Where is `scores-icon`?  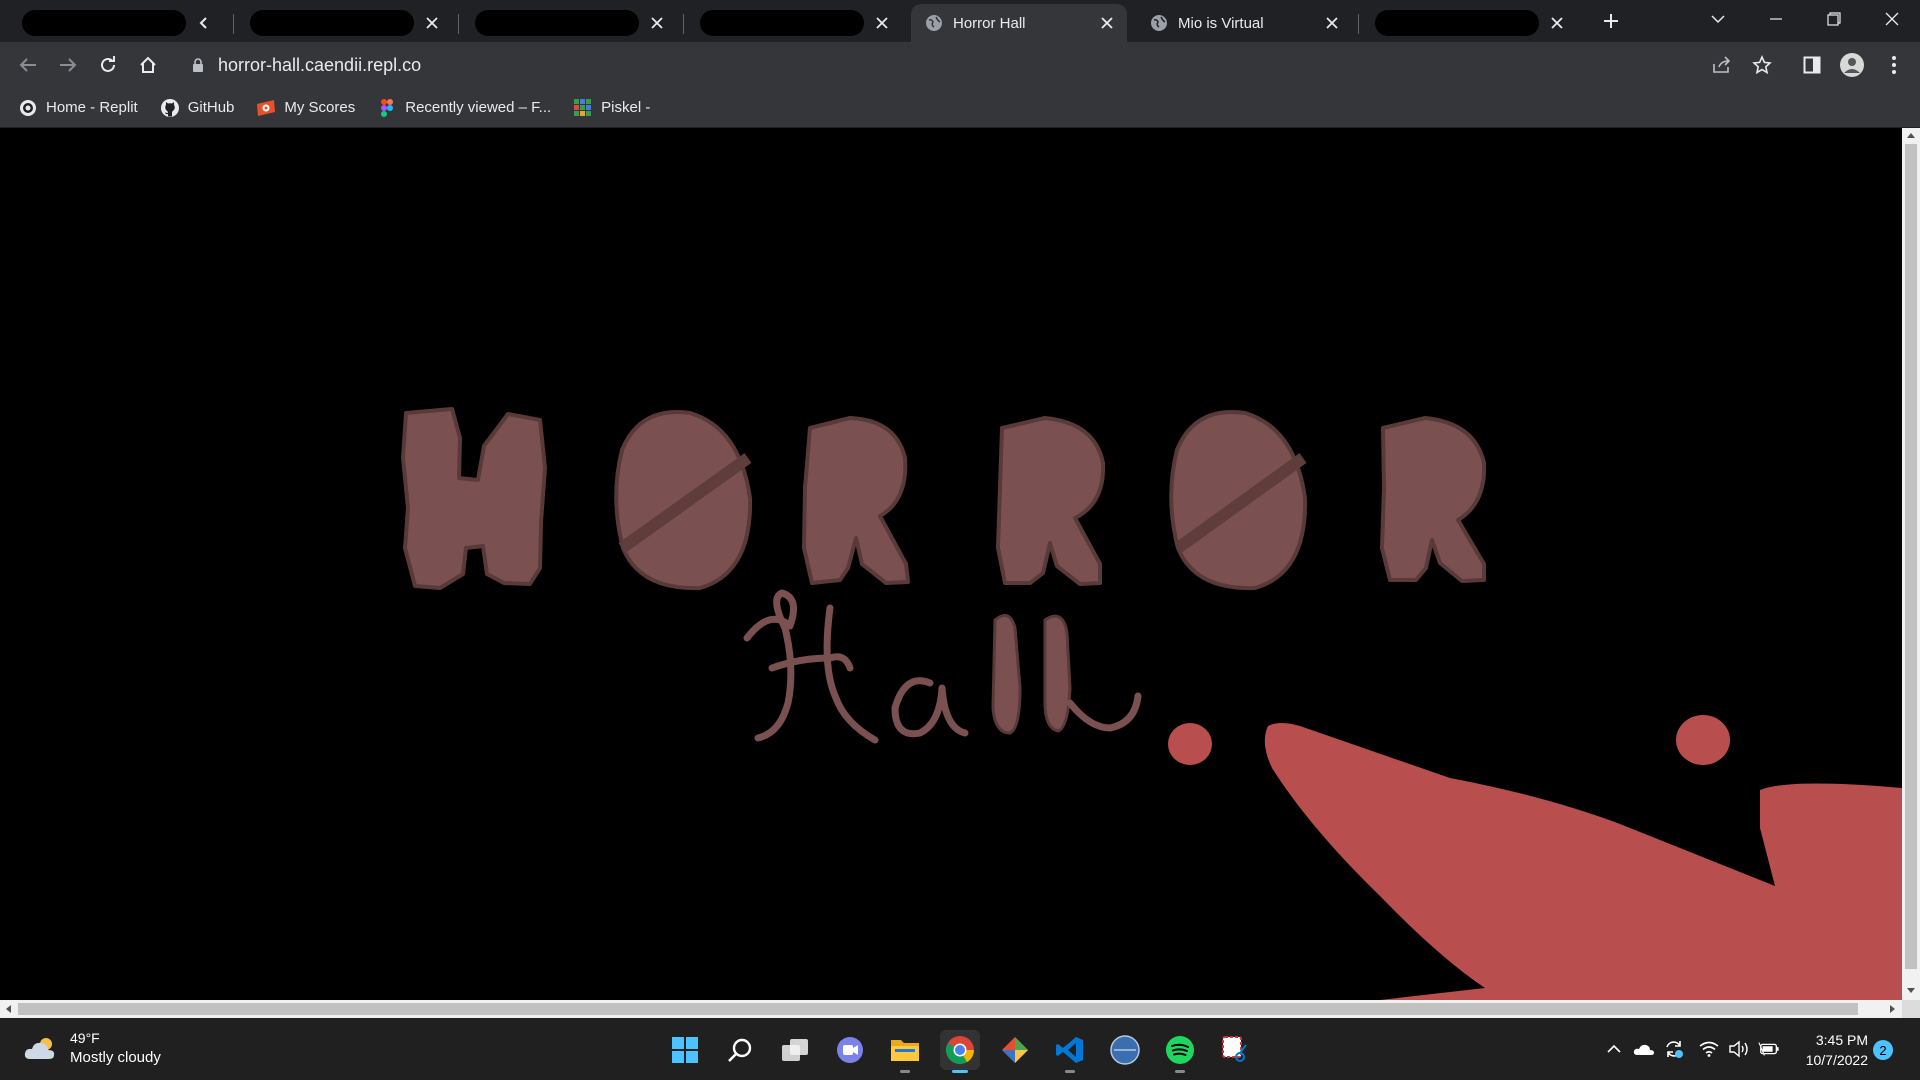
scores-icon is located at coordinates (266, 108).